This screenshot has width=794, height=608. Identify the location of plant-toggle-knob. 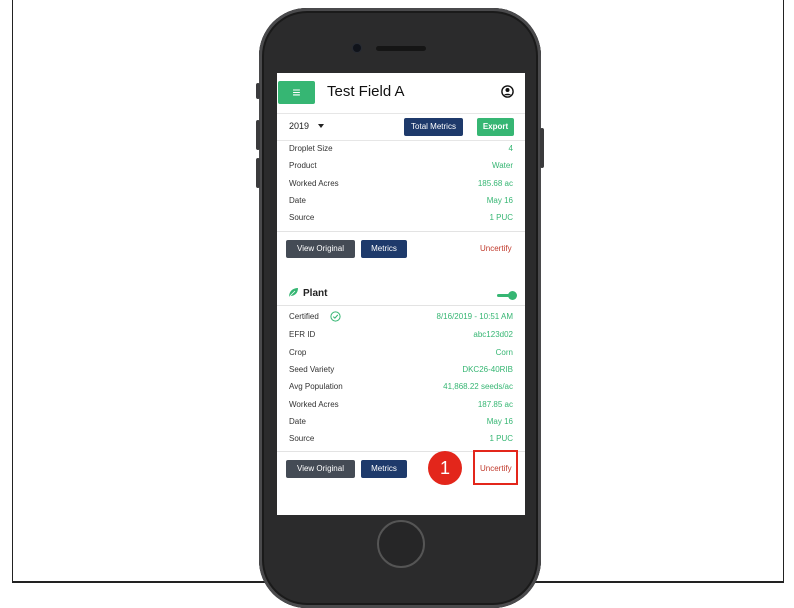
(512, 295).